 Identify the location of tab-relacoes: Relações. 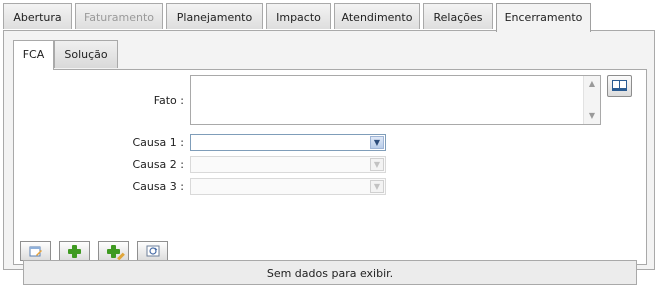
(458, 16).